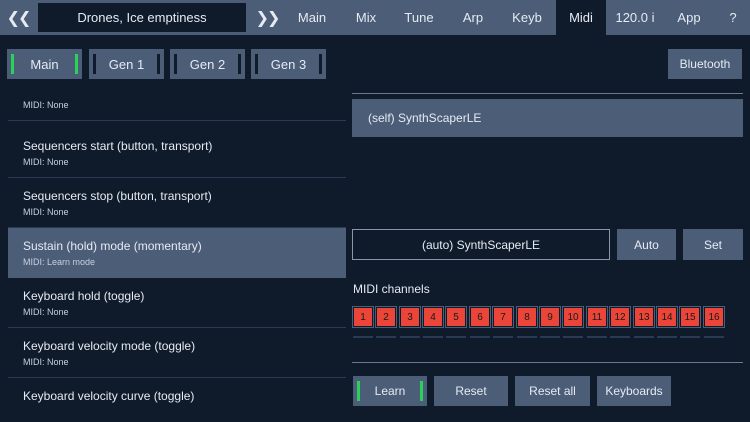 The image size is (750, 422). I want to click on list-item: MIDI: None, so click(177, 107).